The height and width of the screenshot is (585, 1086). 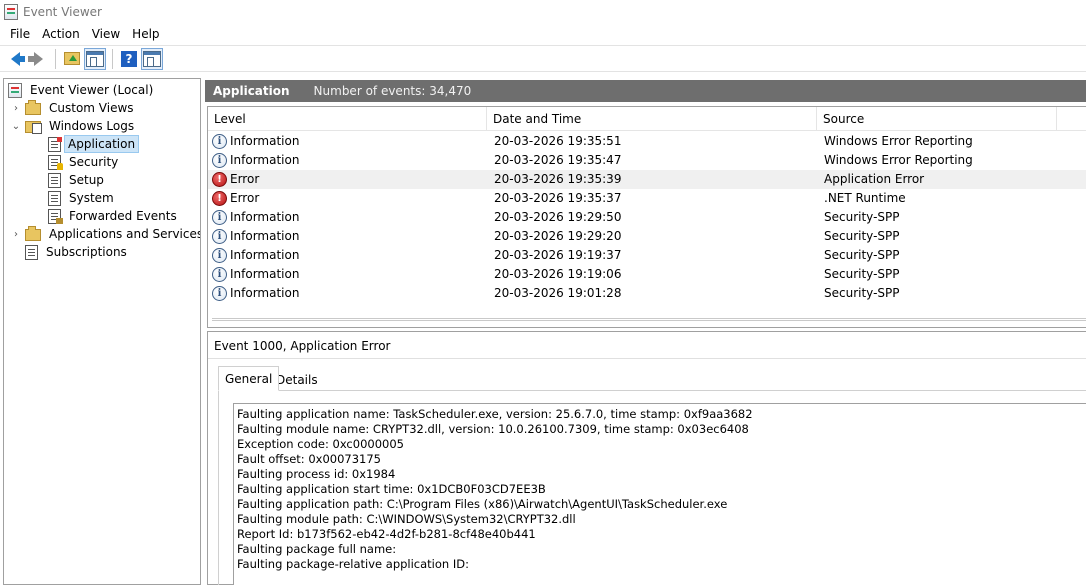 What do you see at coordinates (320, 444) in the screenshot?
I see `description-line: Exception code: 0xc0000005` at bounding box center [320, 444].